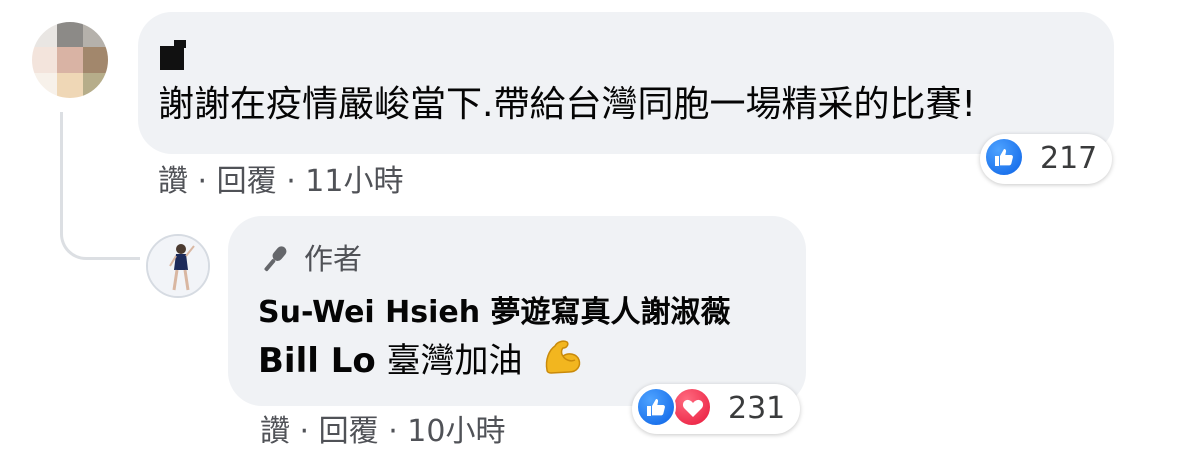  I want to click on reply-reaction-count: 231, so click(757, 408).